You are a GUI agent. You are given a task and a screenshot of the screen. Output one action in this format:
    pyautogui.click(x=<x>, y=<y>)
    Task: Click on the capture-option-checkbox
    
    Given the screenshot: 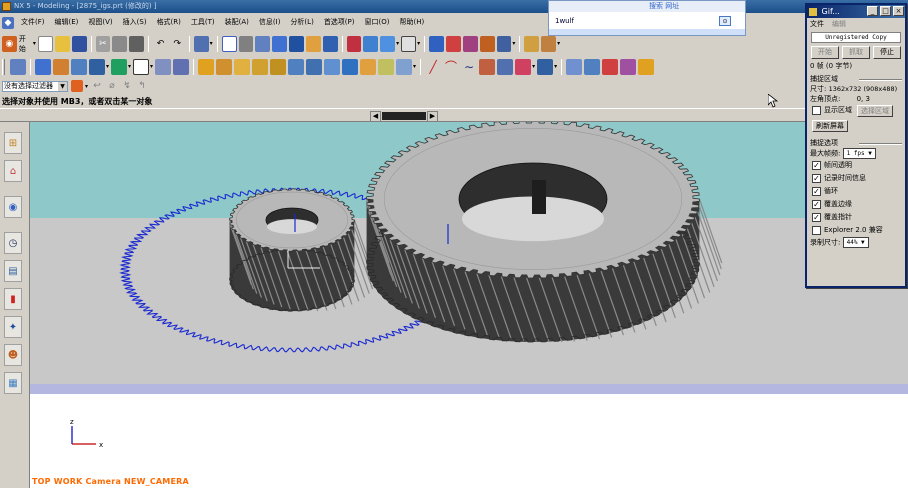 What is the action you would take?
    pyautogui.click(x=816, y=230)
    